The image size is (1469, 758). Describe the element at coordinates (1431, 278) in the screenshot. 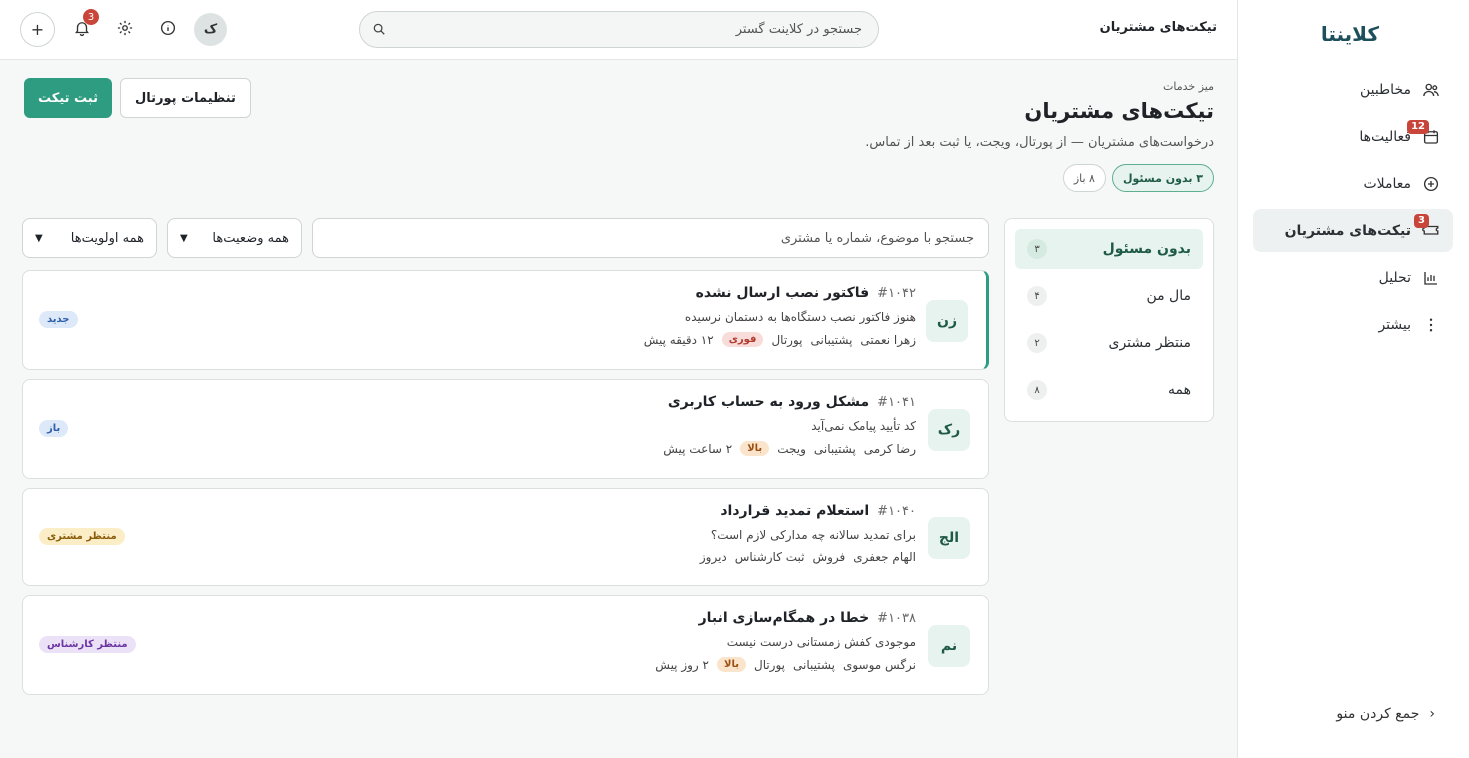

I see `chart-icon` at that location.